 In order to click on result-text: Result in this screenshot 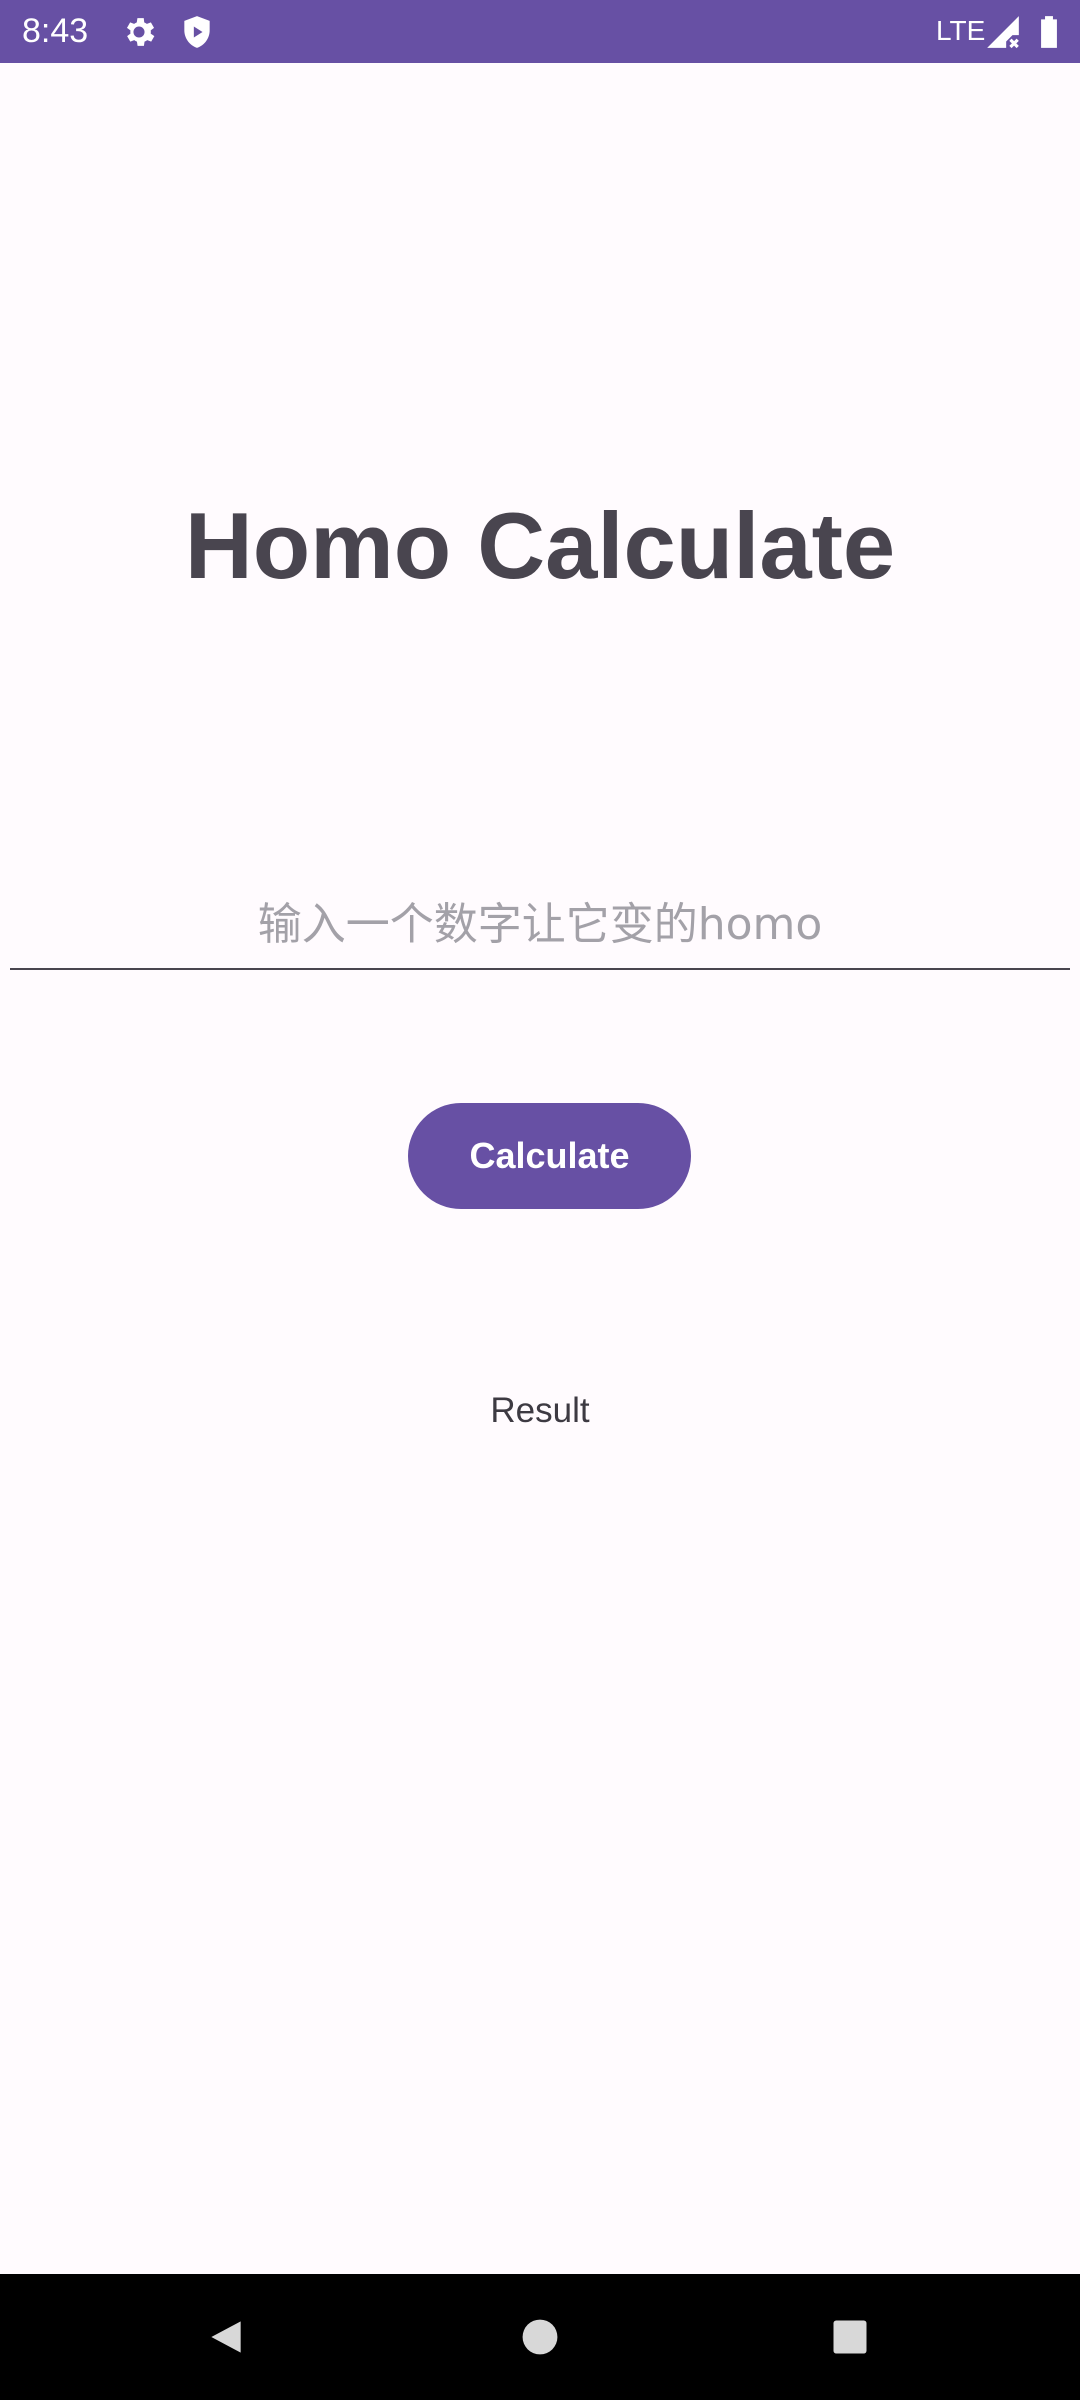, I will do `click(540, 1410)`.